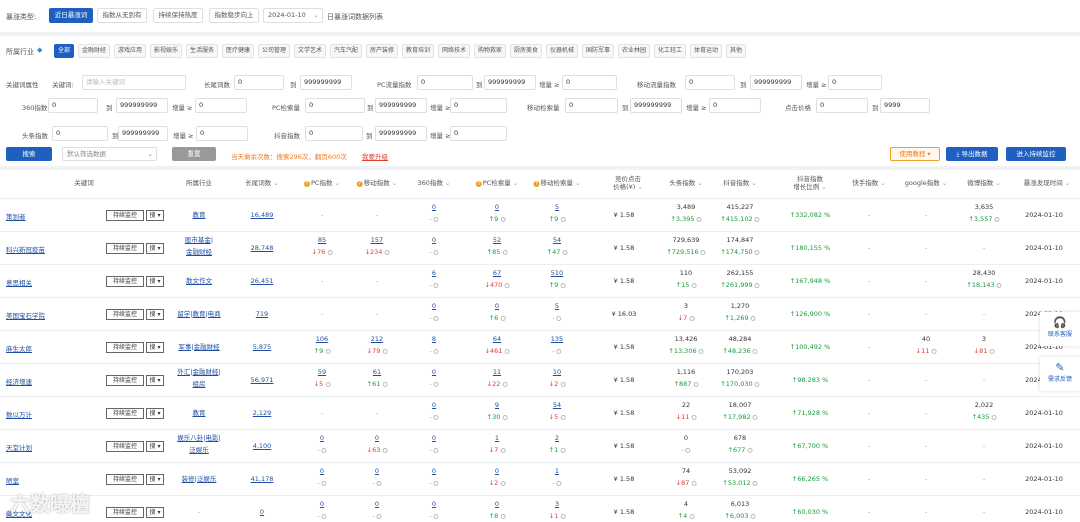 The height and width of the screenshot is (522, 1080). Describe the element at coordinates (19, 282) in the screenshot. I see `keyword-link: 意思相关` at that location.